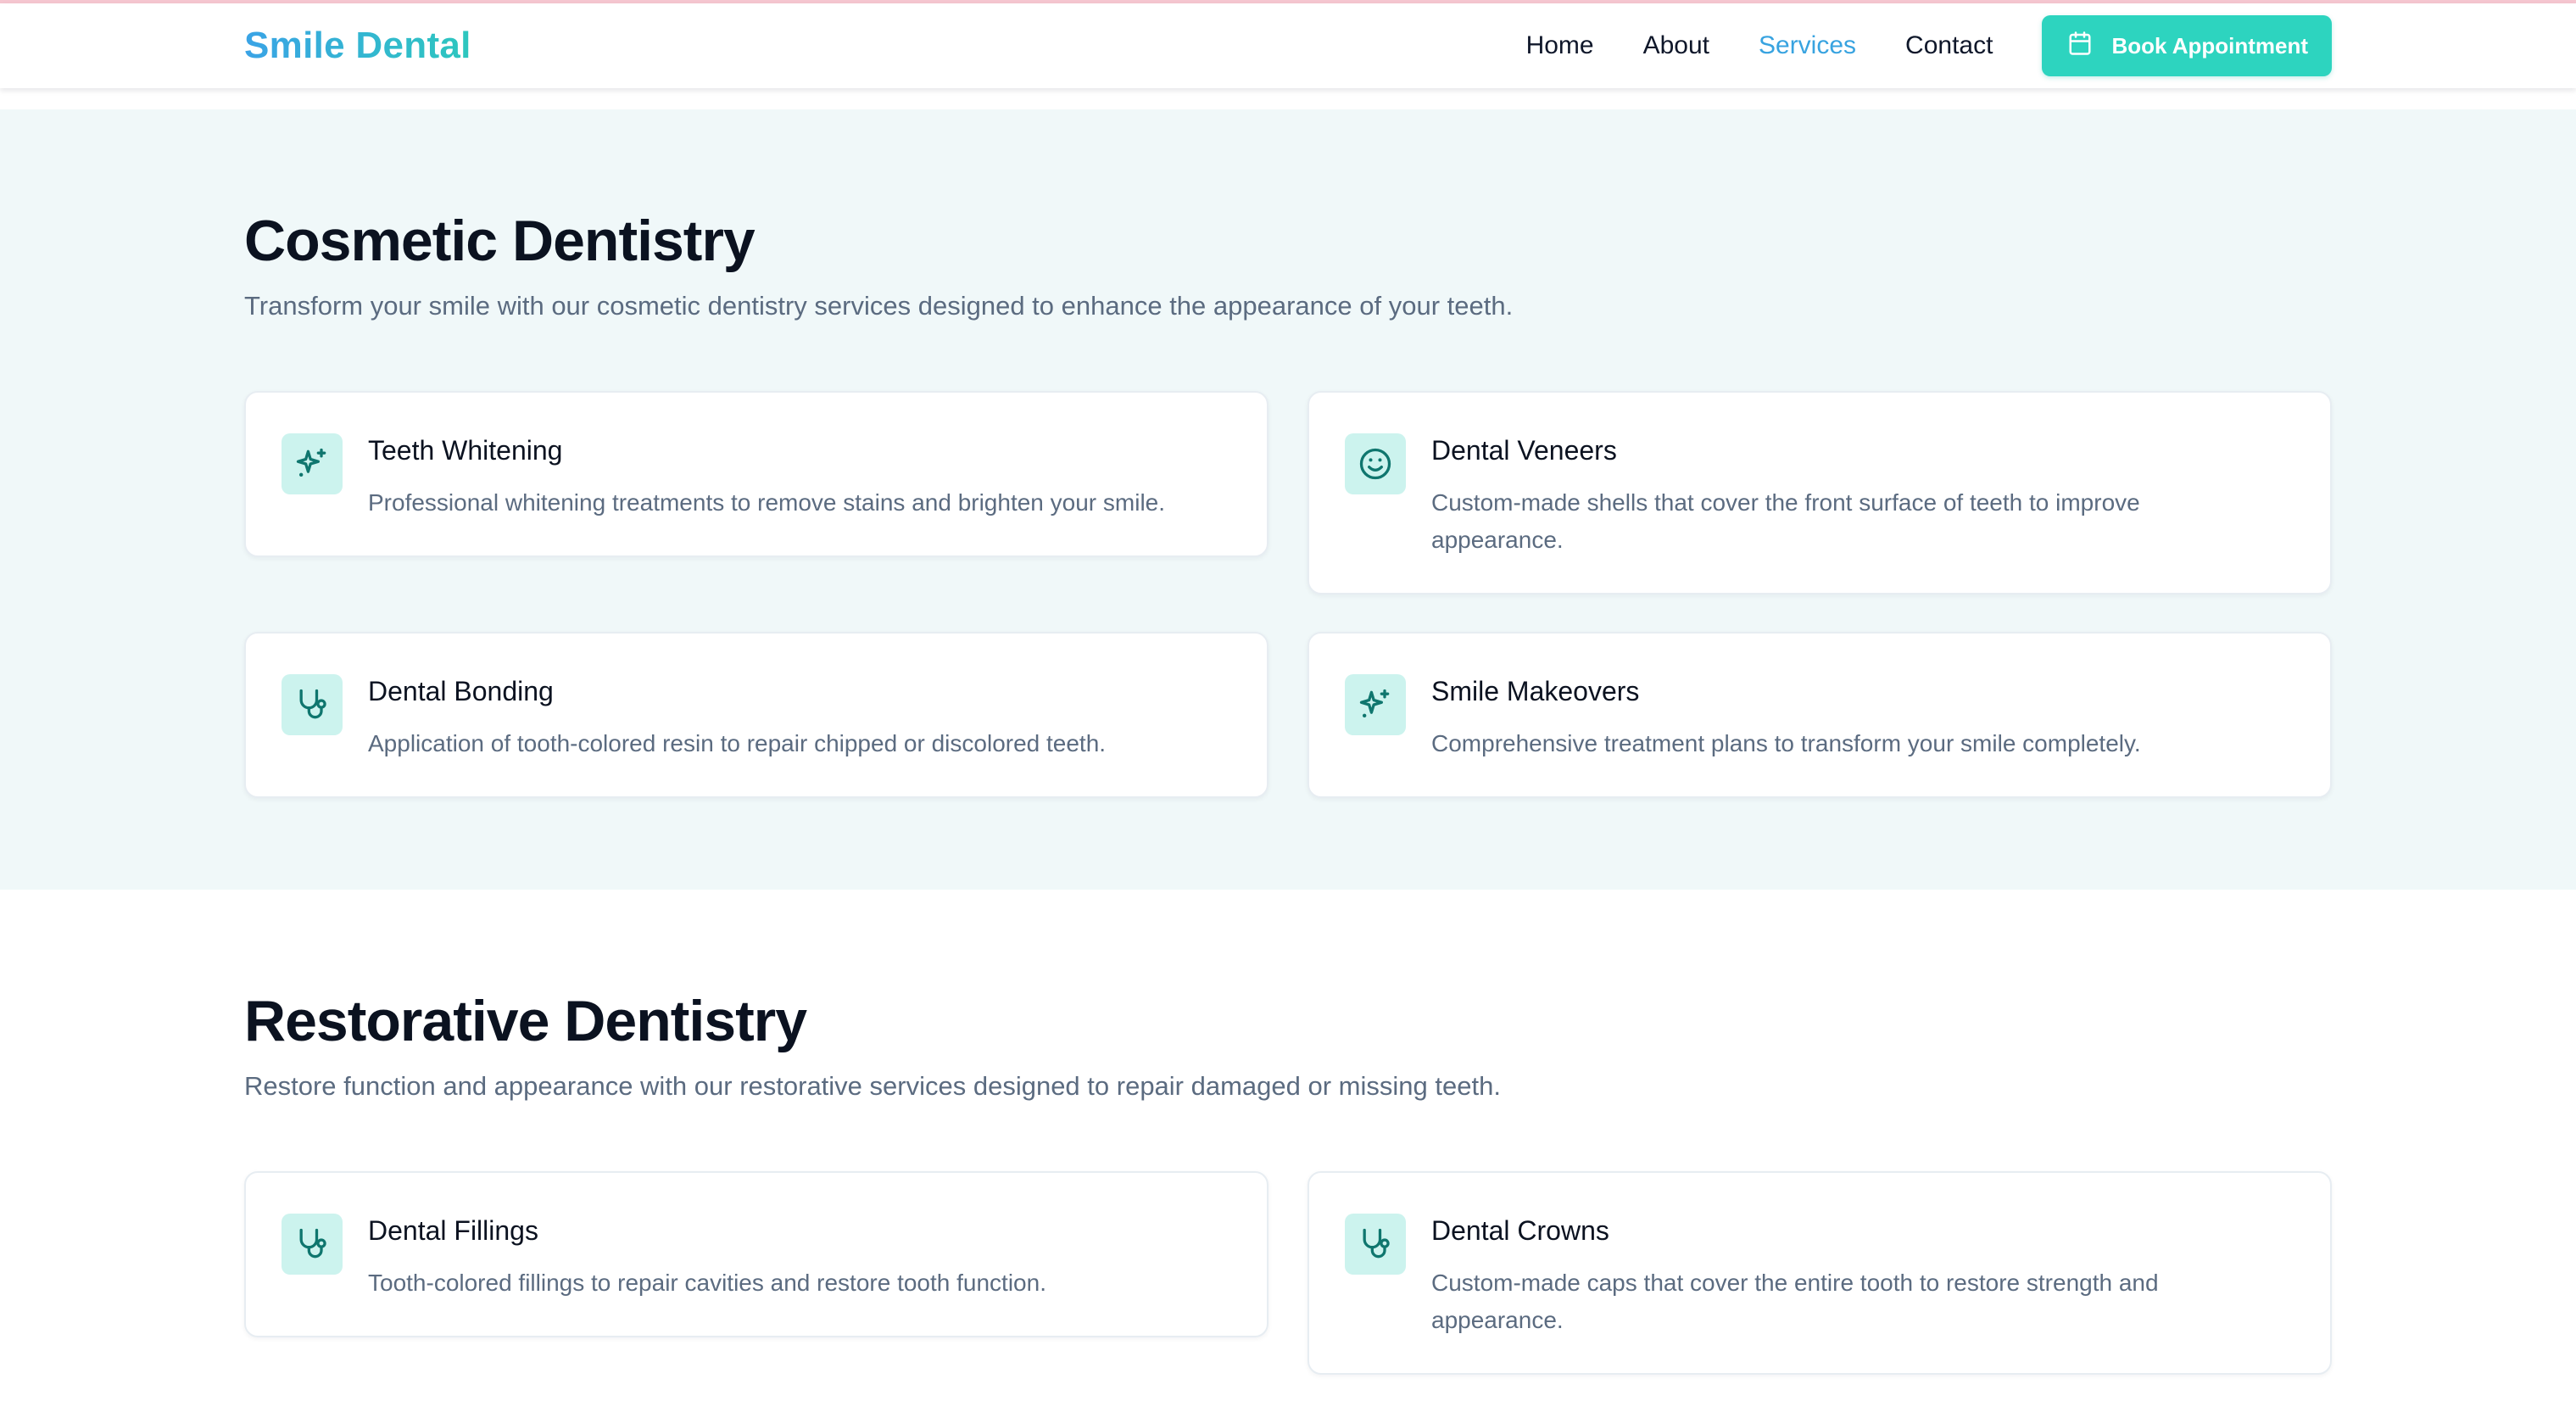  I want to click on cosmetic-title: Cosmetic Dentistry, so click(500, 241).